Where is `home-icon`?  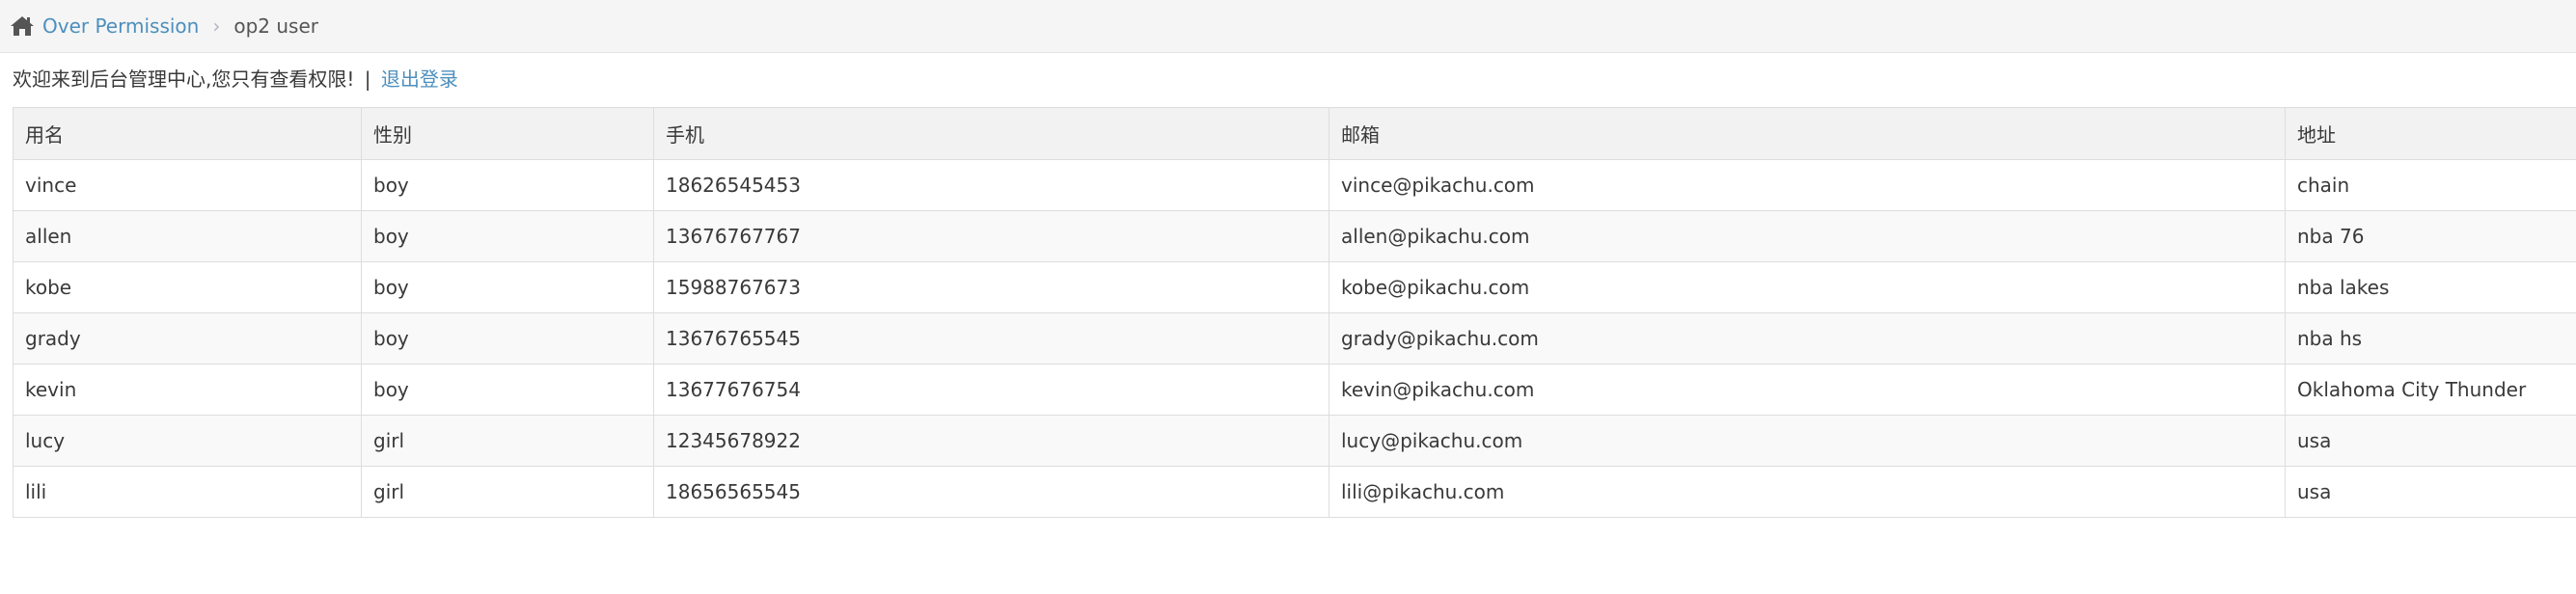
home-icon is located at coordinates (22, 26).